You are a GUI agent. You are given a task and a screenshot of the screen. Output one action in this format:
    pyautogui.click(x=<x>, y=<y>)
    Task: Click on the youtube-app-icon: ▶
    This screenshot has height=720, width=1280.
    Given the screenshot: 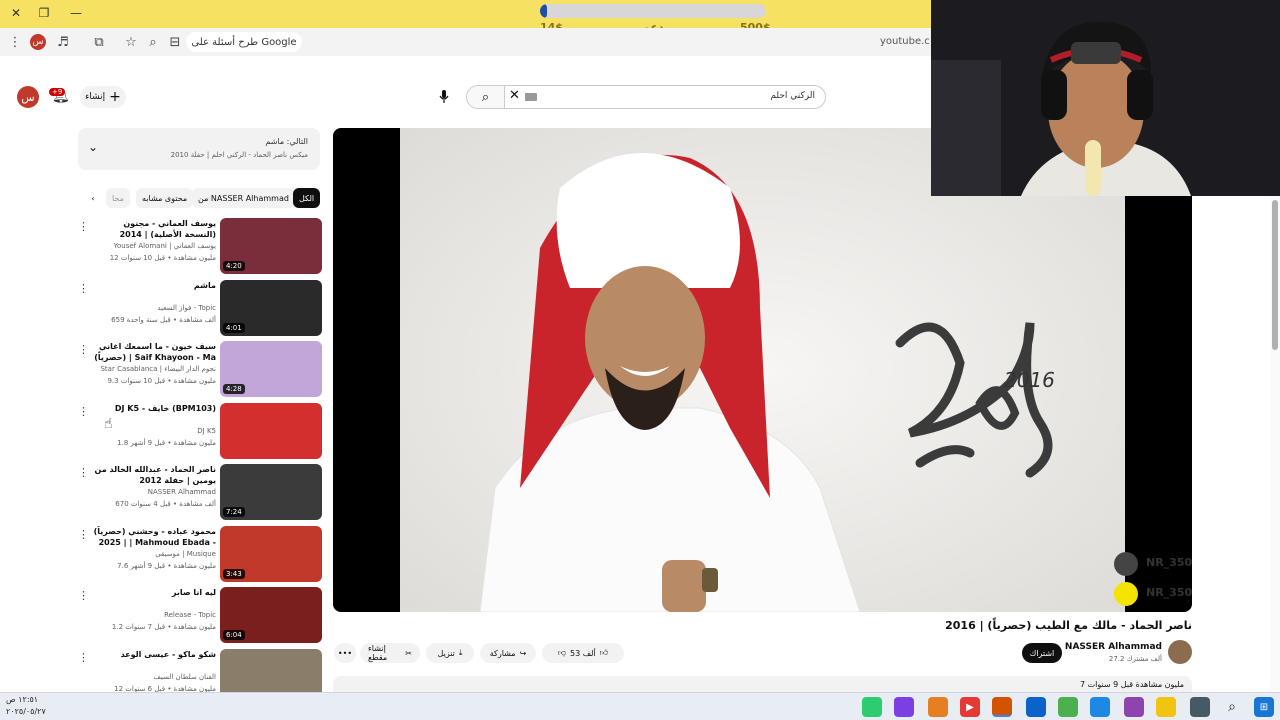 What is the action you would take?
    pyautogui.click(x=970, y=707)
    